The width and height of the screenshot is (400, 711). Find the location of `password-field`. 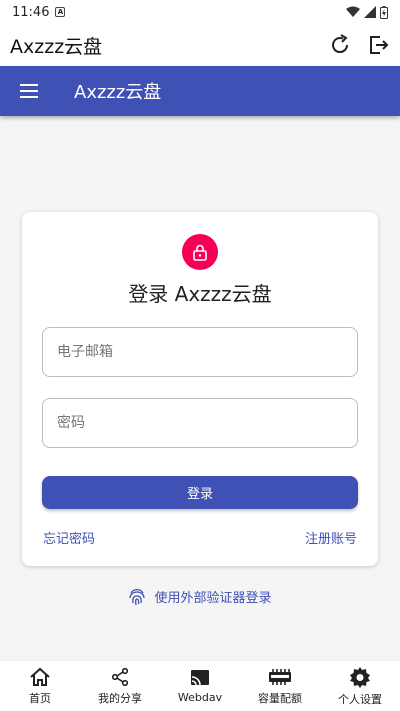

password-field is located at coordinates (200, 423).